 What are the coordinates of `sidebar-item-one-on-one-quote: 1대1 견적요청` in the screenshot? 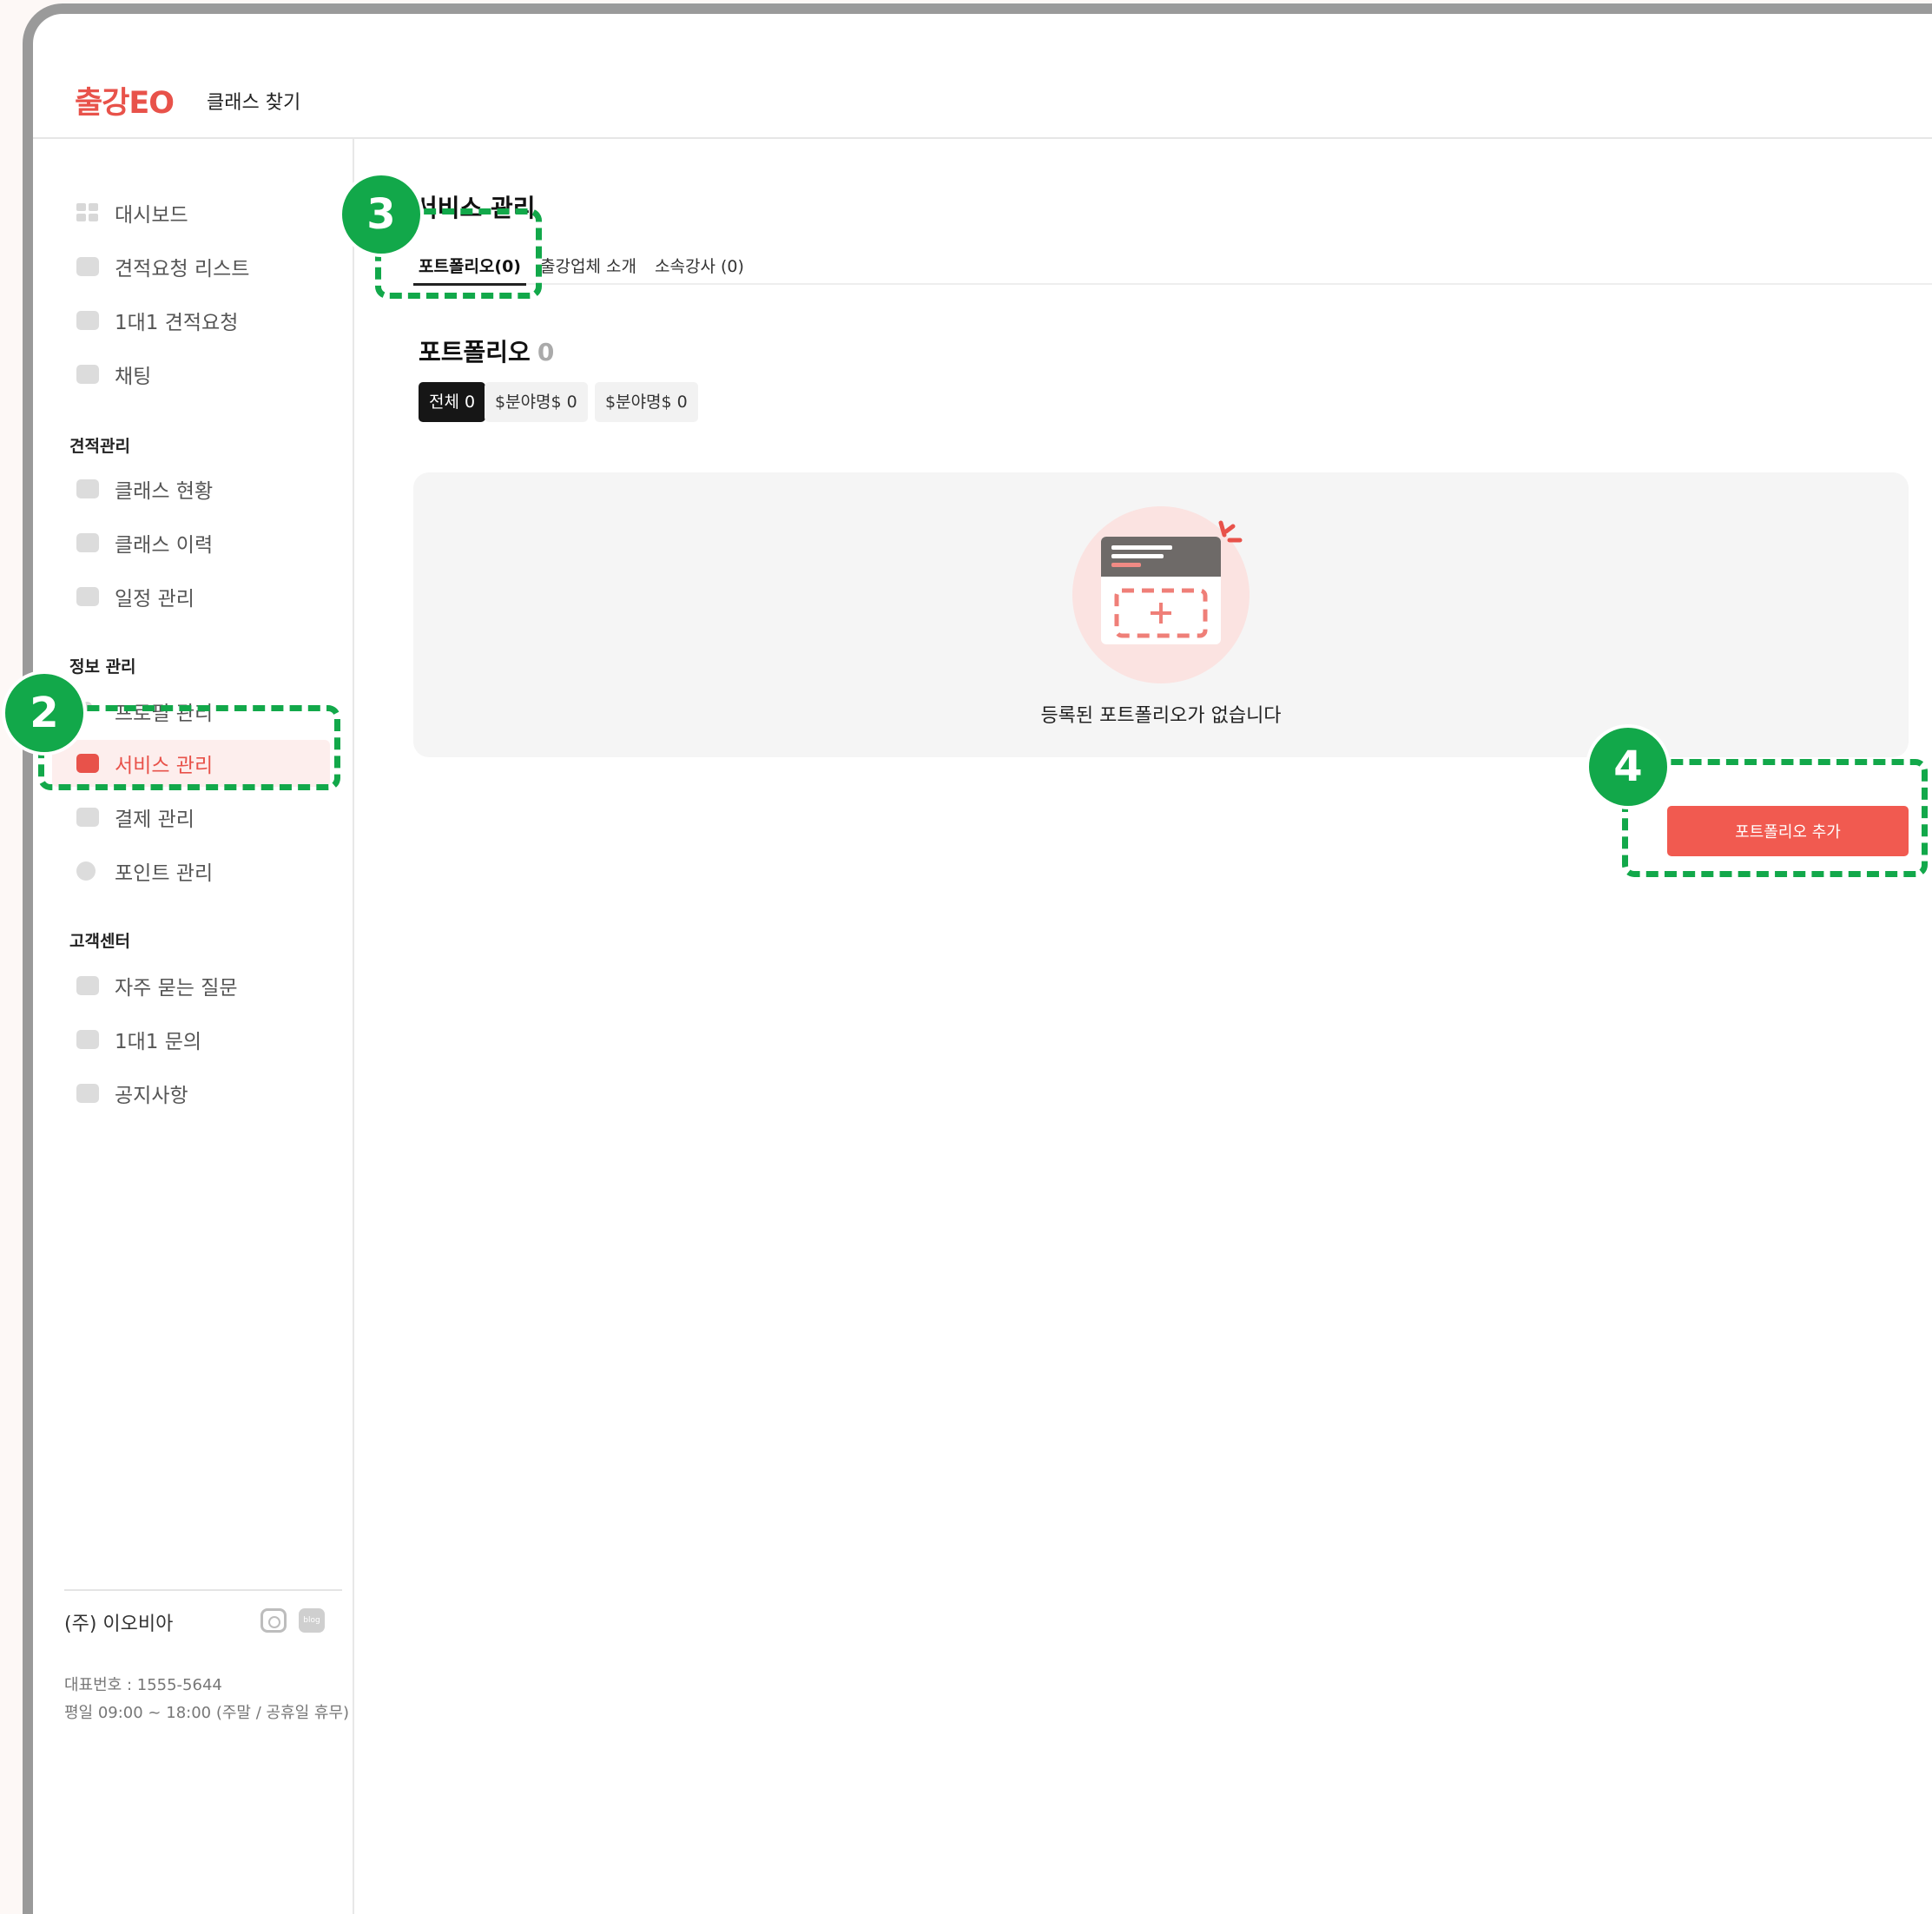 It's located at (191, 320).